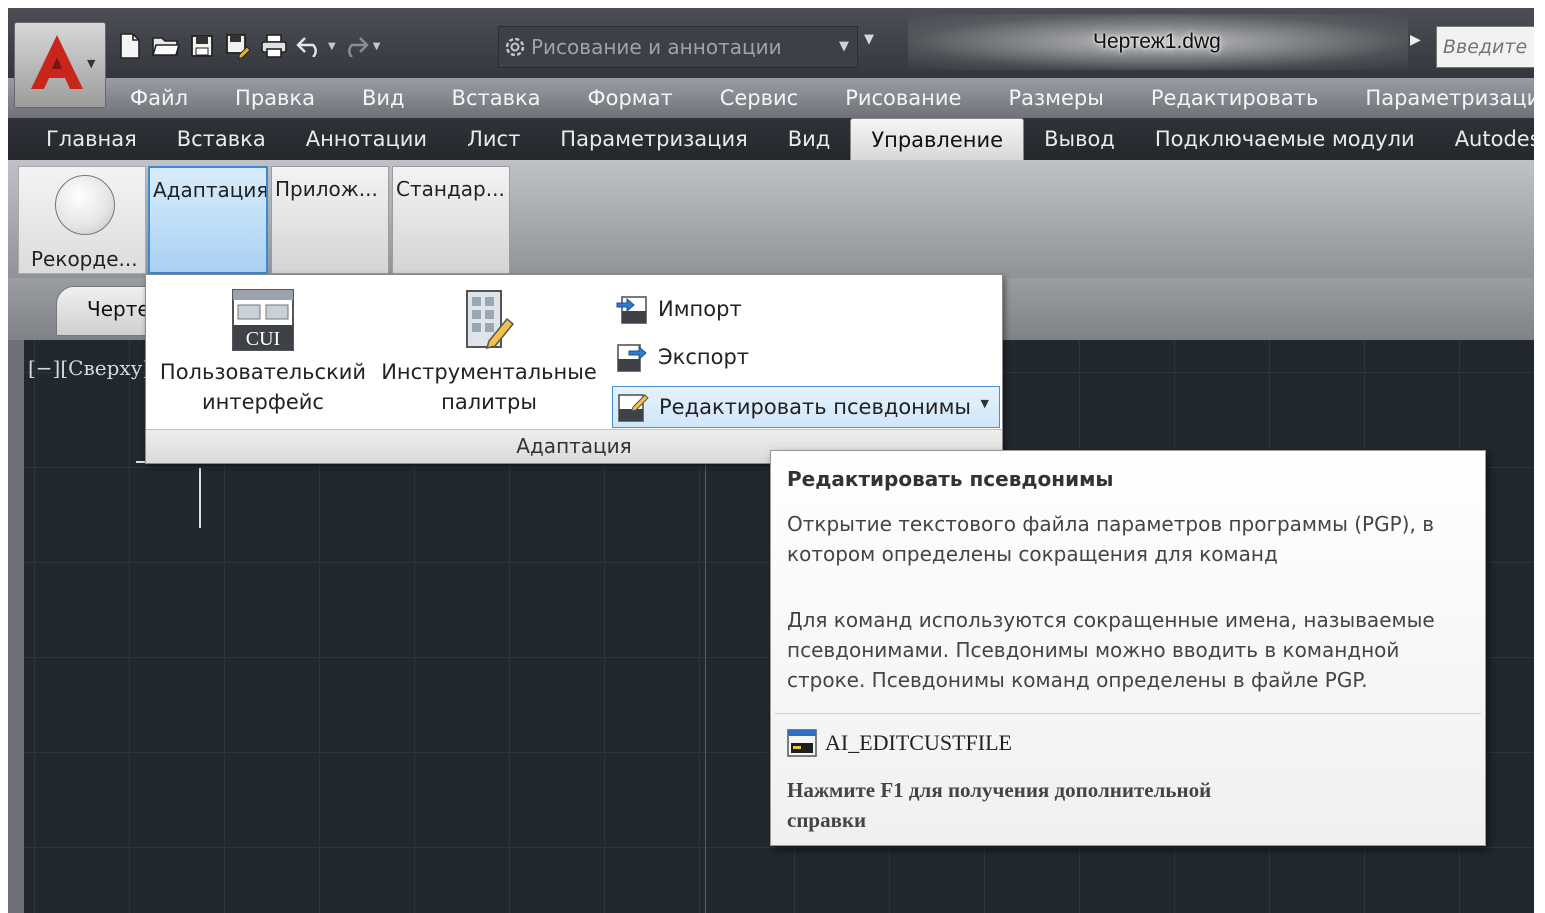 The image size is (1545, 913). Describe the element at coordinates (366, 139) in the screenshot. I see `tab-annotate: Аннотации` at that location.